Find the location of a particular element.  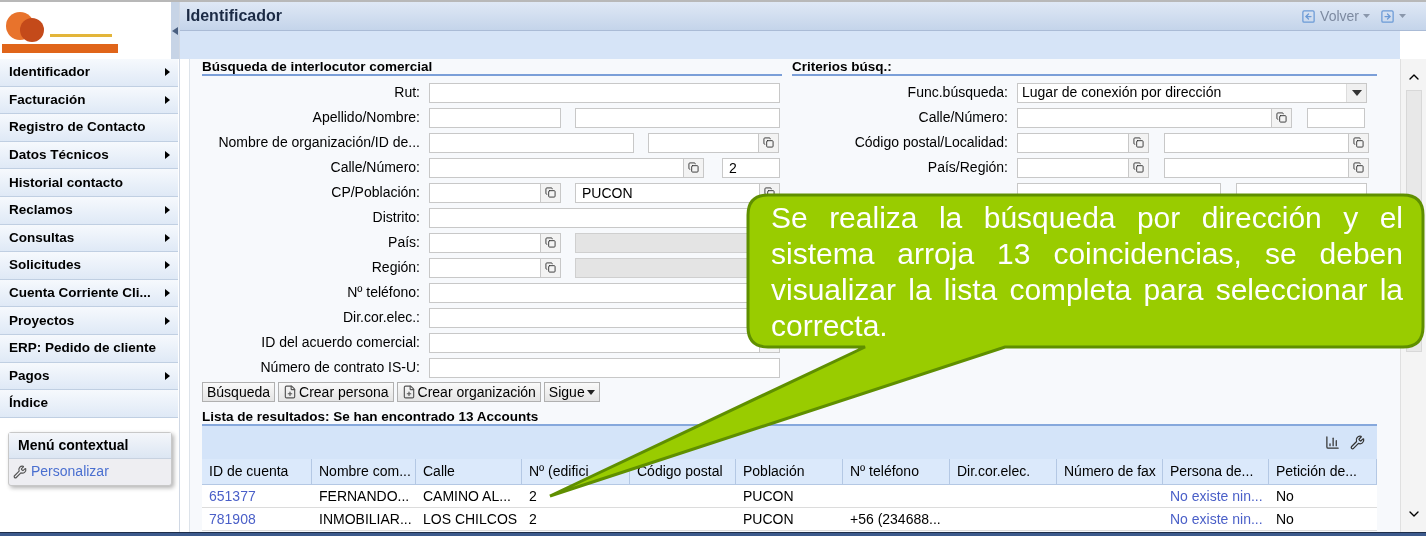

table-cell-text: PUCON is located at coordinates (768, 496).